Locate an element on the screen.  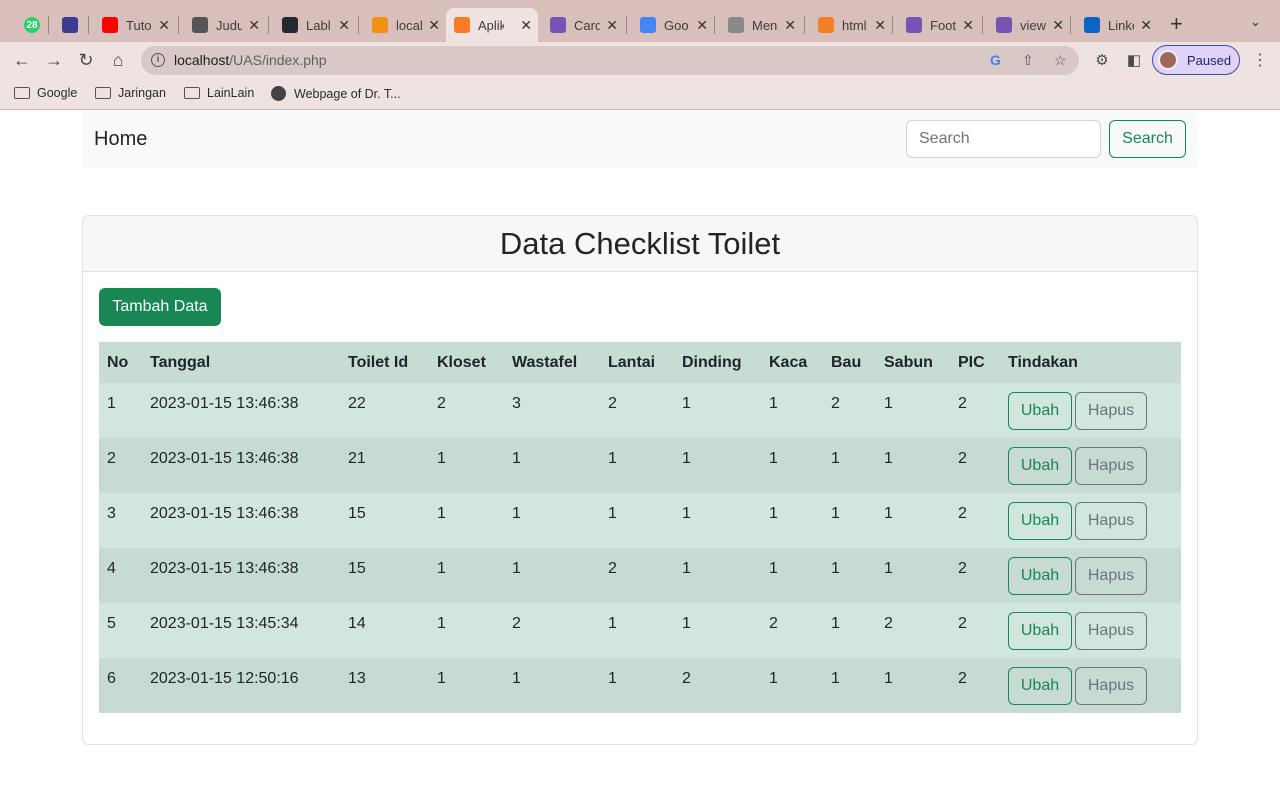
share-icon: ⇧ is located at coordinates (1028, 60).